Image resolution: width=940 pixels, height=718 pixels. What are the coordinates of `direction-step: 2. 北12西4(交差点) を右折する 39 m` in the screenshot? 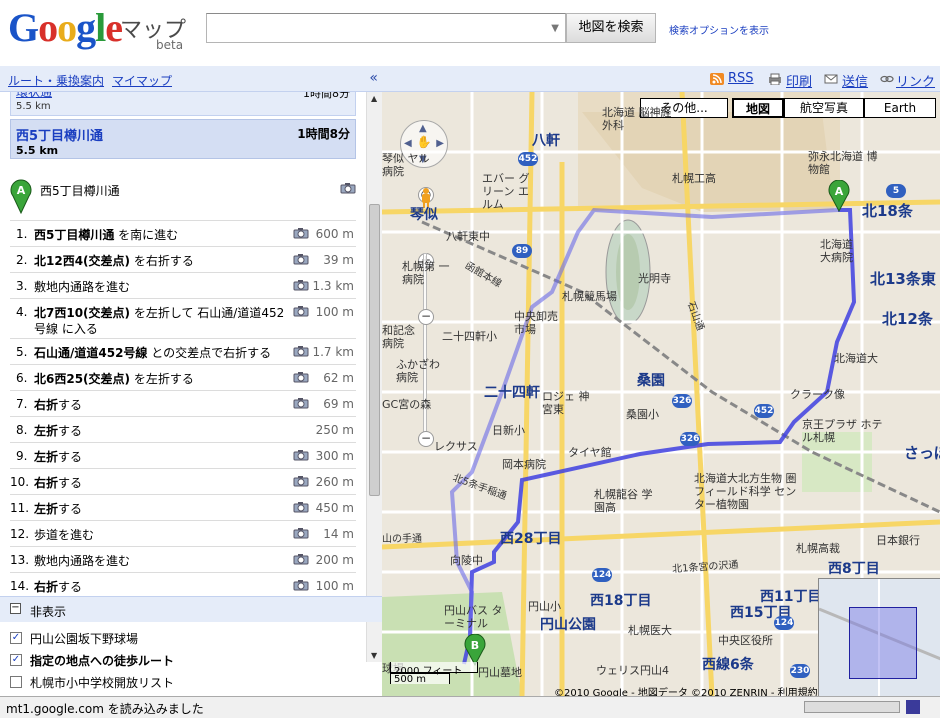 It's located at (183, 259).